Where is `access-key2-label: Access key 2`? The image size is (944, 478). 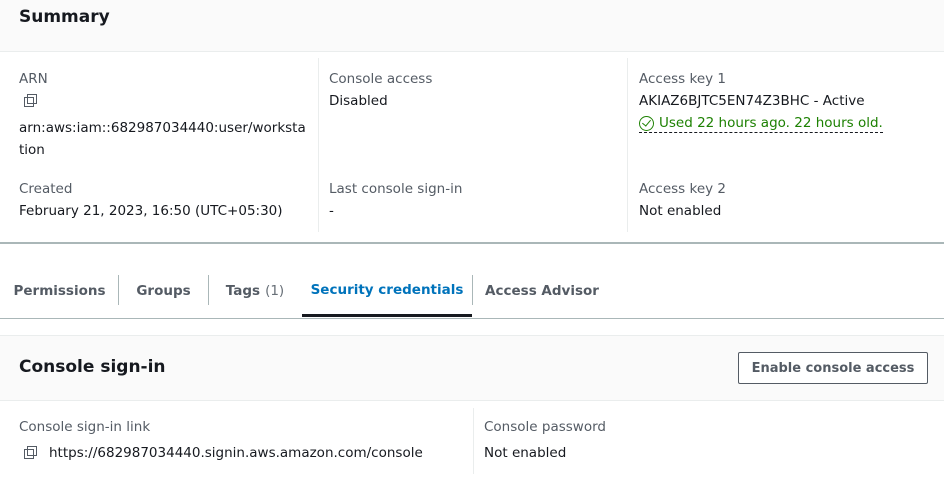 access-key2-label: Access key 2 is located at coordinates (683, 189).